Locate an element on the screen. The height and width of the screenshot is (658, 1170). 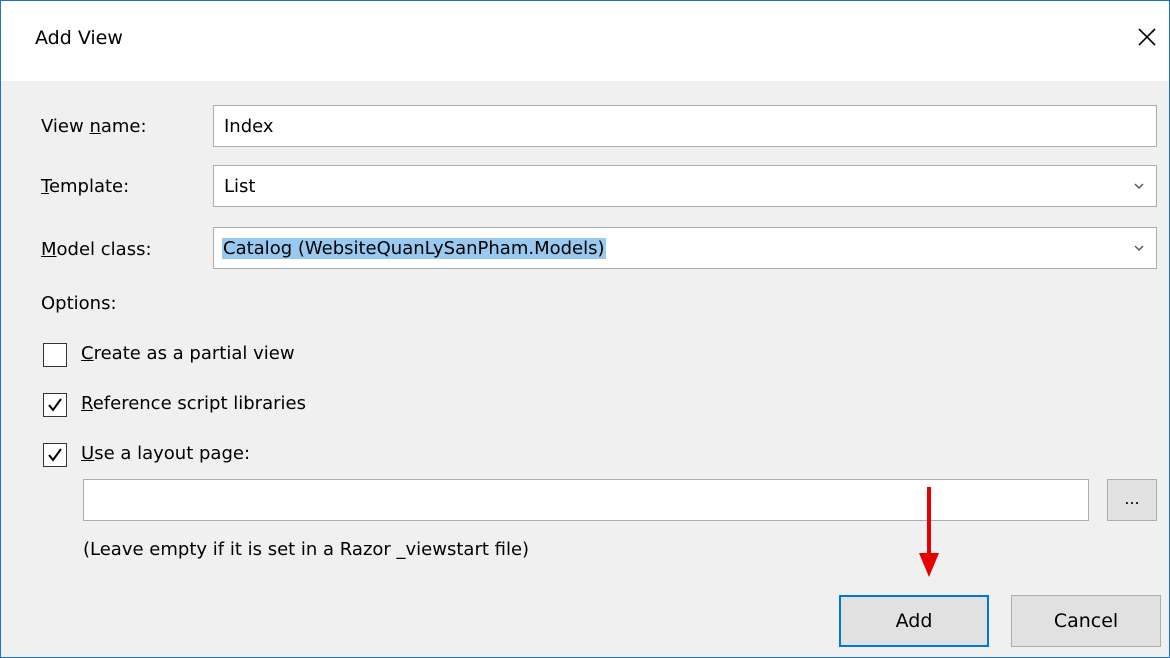
add-button: Add is located at coordinates (914, 621).